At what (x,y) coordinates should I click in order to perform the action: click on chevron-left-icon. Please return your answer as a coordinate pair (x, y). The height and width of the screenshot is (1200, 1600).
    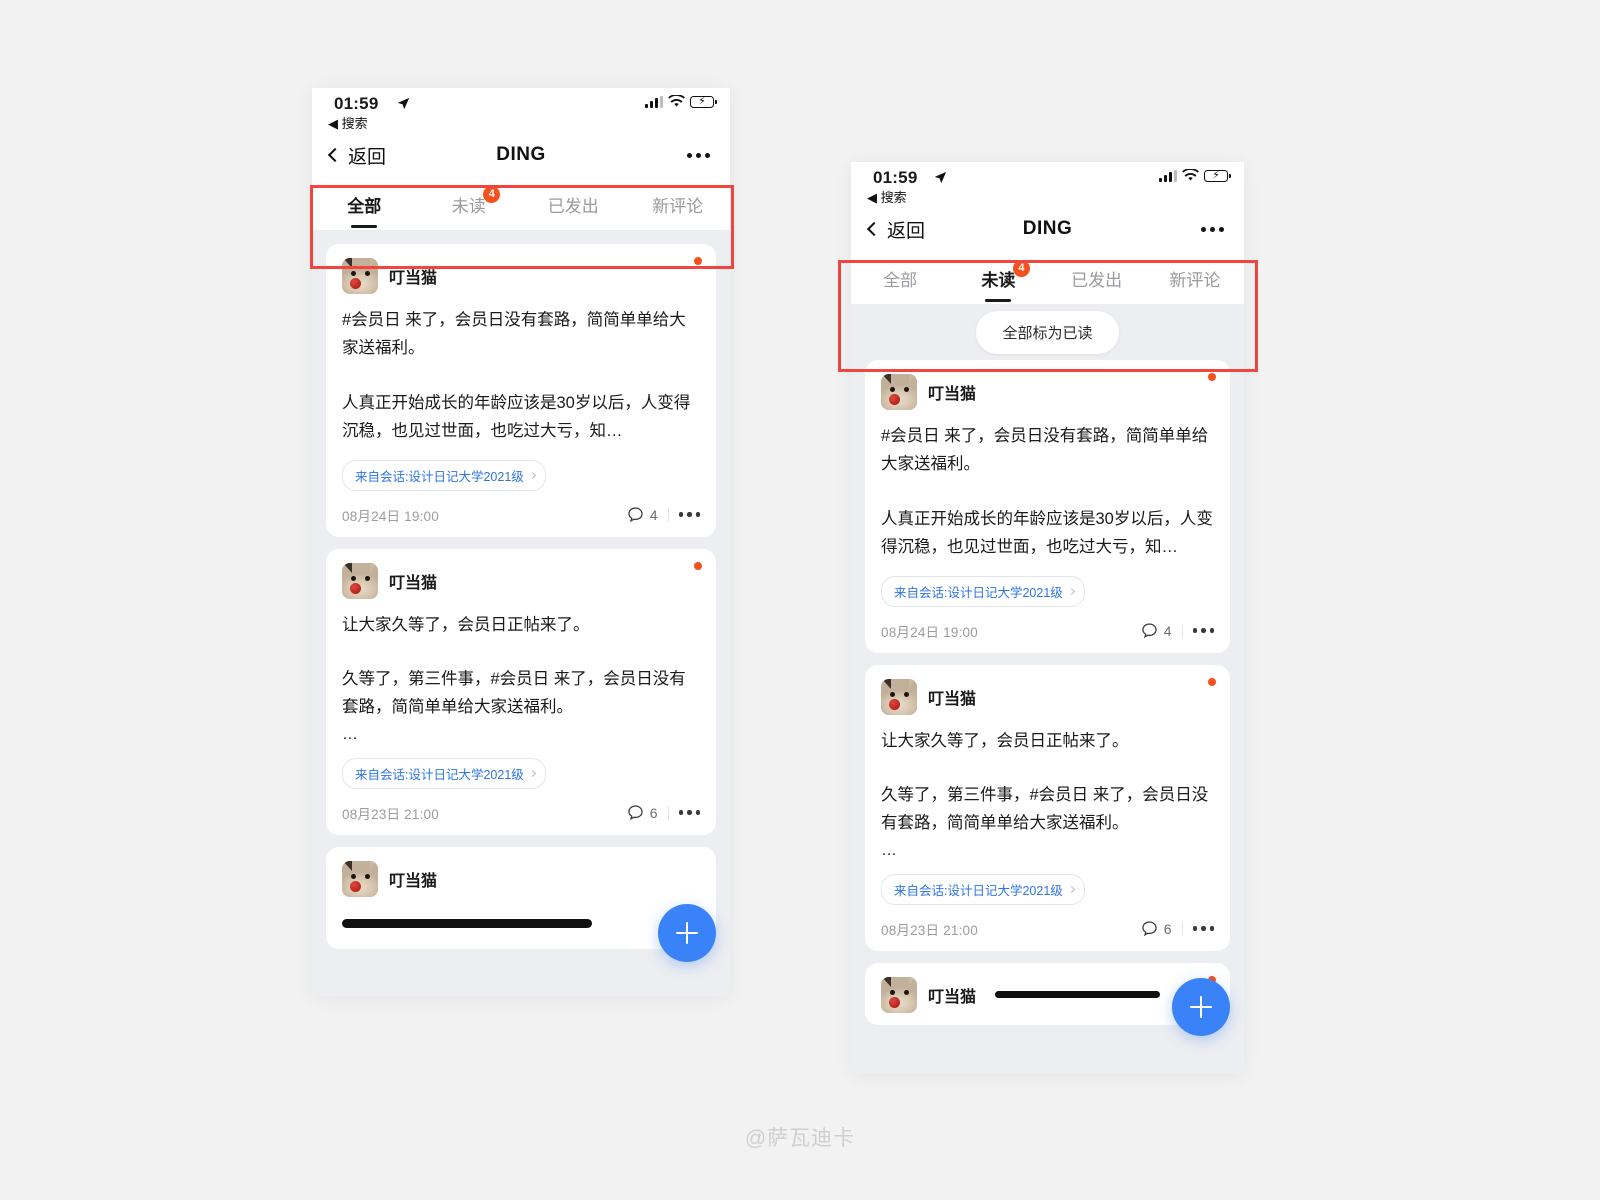
    Looking at the image, I should click on (874, 229).